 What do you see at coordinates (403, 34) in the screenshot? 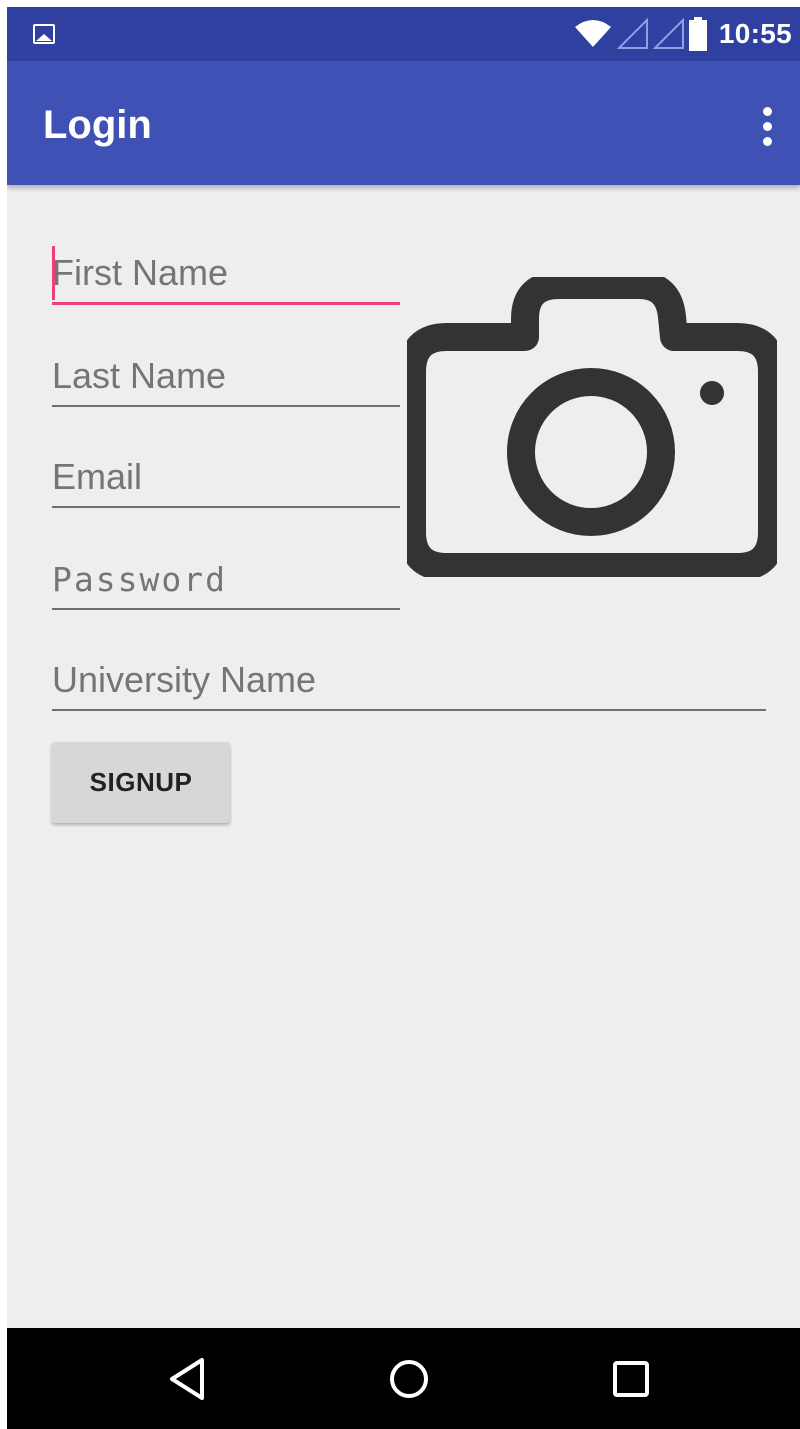
I see `status-bar: 10:55` at bounding box center [403, 34].